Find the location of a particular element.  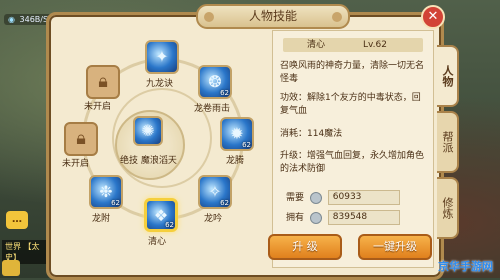

skill-name-bar: 清心 Lv.62 is located at coordinates (353, 45).